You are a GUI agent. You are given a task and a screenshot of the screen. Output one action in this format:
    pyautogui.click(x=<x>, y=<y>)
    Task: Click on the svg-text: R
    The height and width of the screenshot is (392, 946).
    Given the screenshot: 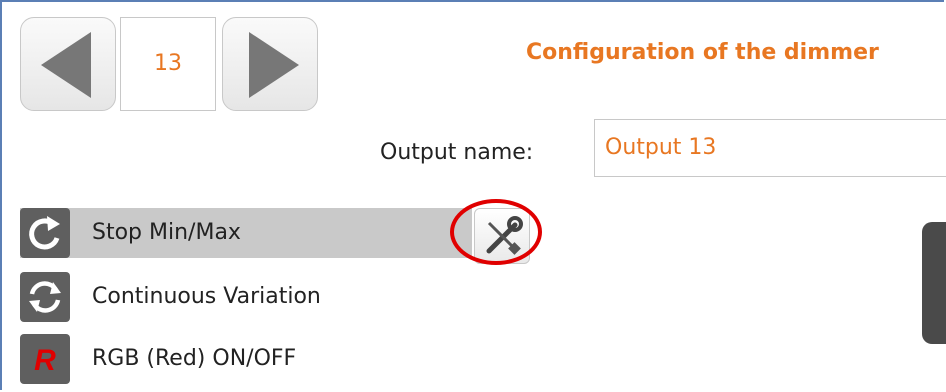 What is the action you would take?
    pyautogui.click(x=45, y=360)
    